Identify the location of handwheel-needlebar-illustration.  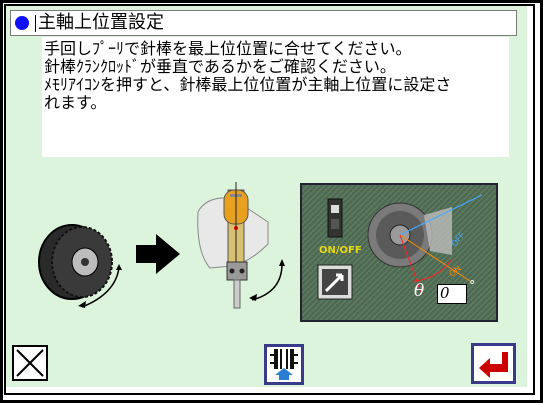
(161, 245).